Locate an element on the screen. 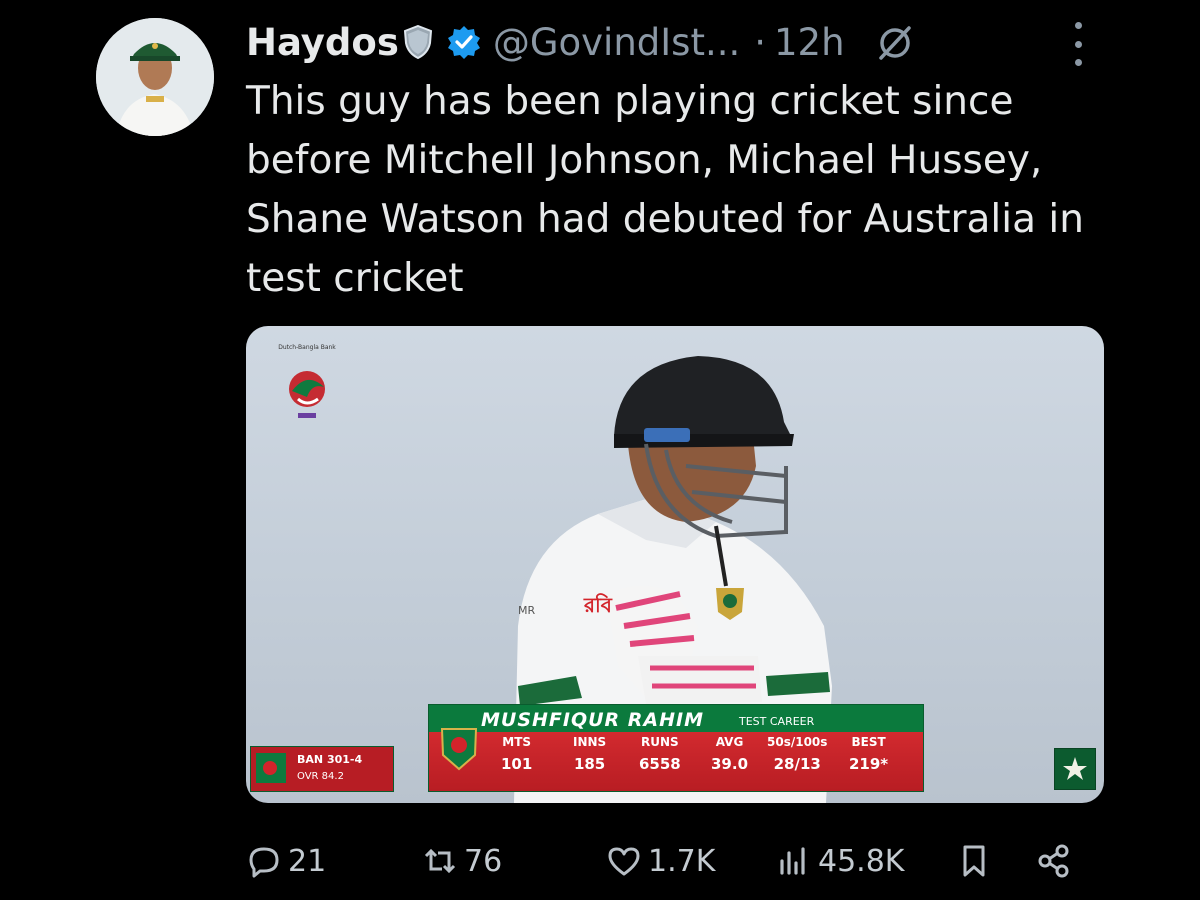 This screenshot has width=1200, height=900. stat-value: 185 is located at coordinates (589, 764).